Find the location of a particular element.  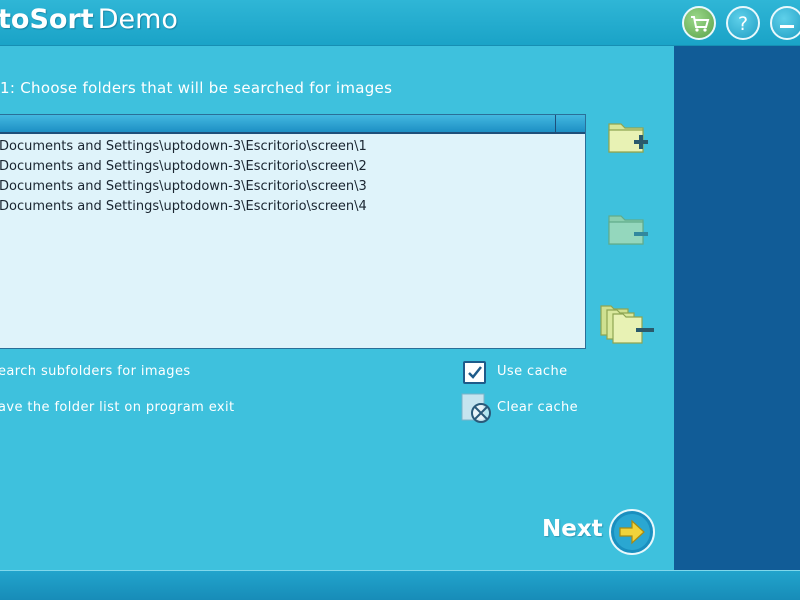

side-panel is located at coordinates (737, 308).